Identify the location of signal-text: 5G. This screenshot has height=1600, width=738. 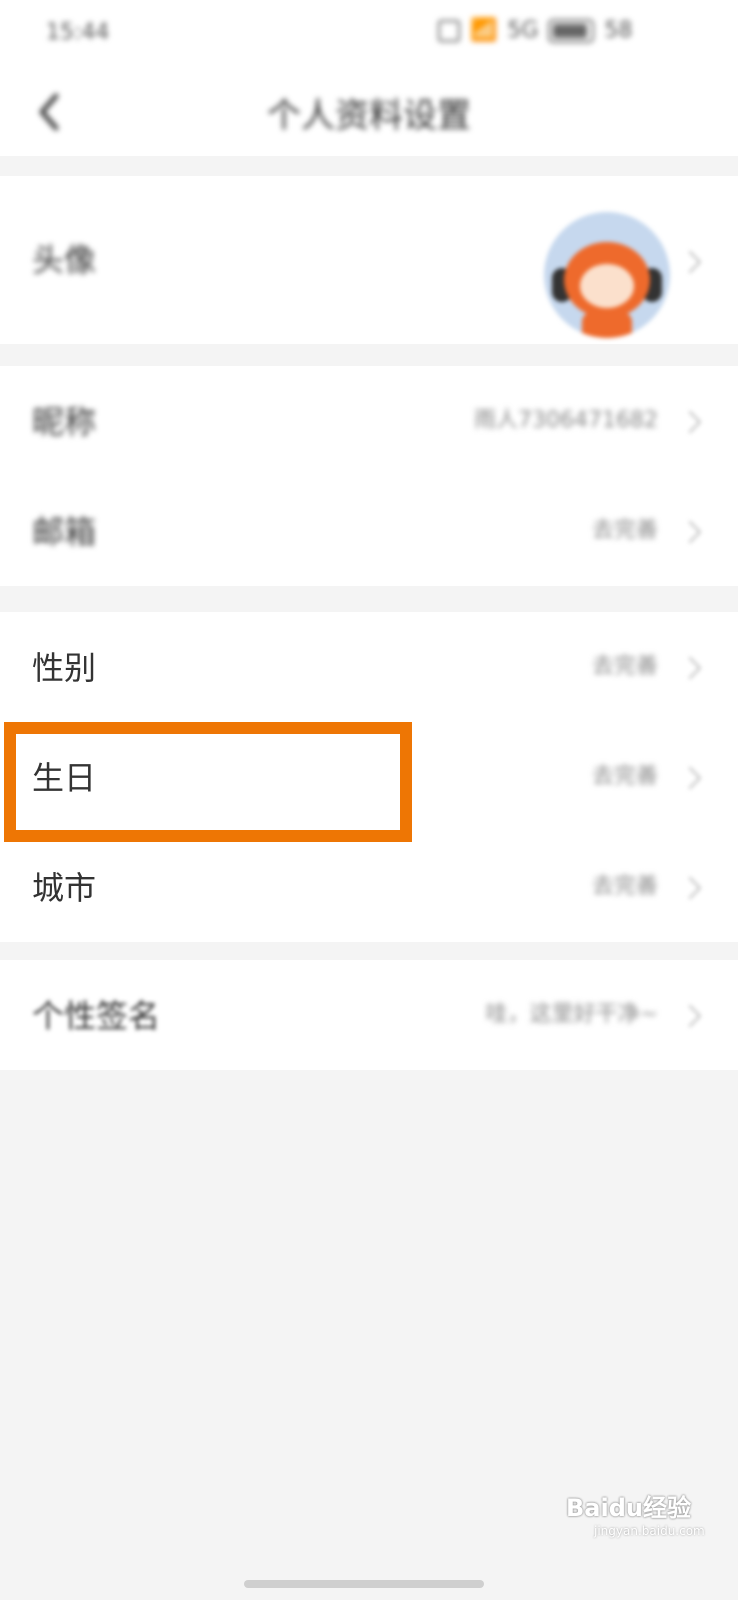
(523, 30).